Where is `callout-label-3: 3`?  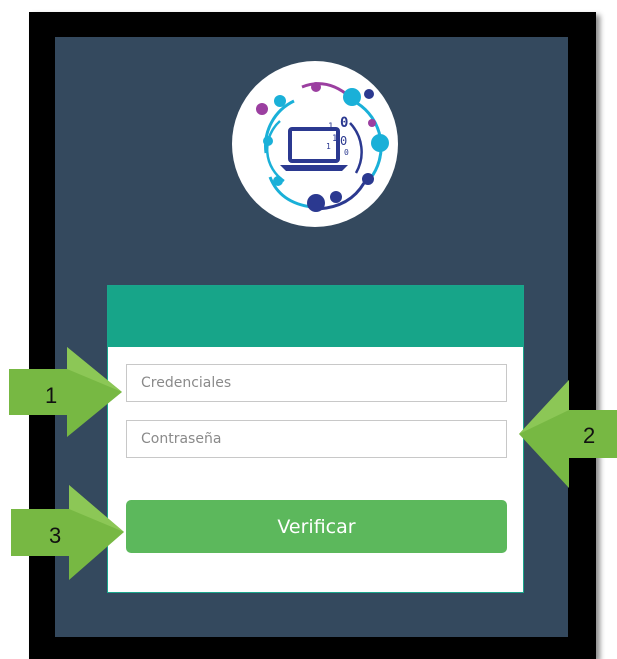 callout-label-3: 3 is located at coordinates (55, 535).